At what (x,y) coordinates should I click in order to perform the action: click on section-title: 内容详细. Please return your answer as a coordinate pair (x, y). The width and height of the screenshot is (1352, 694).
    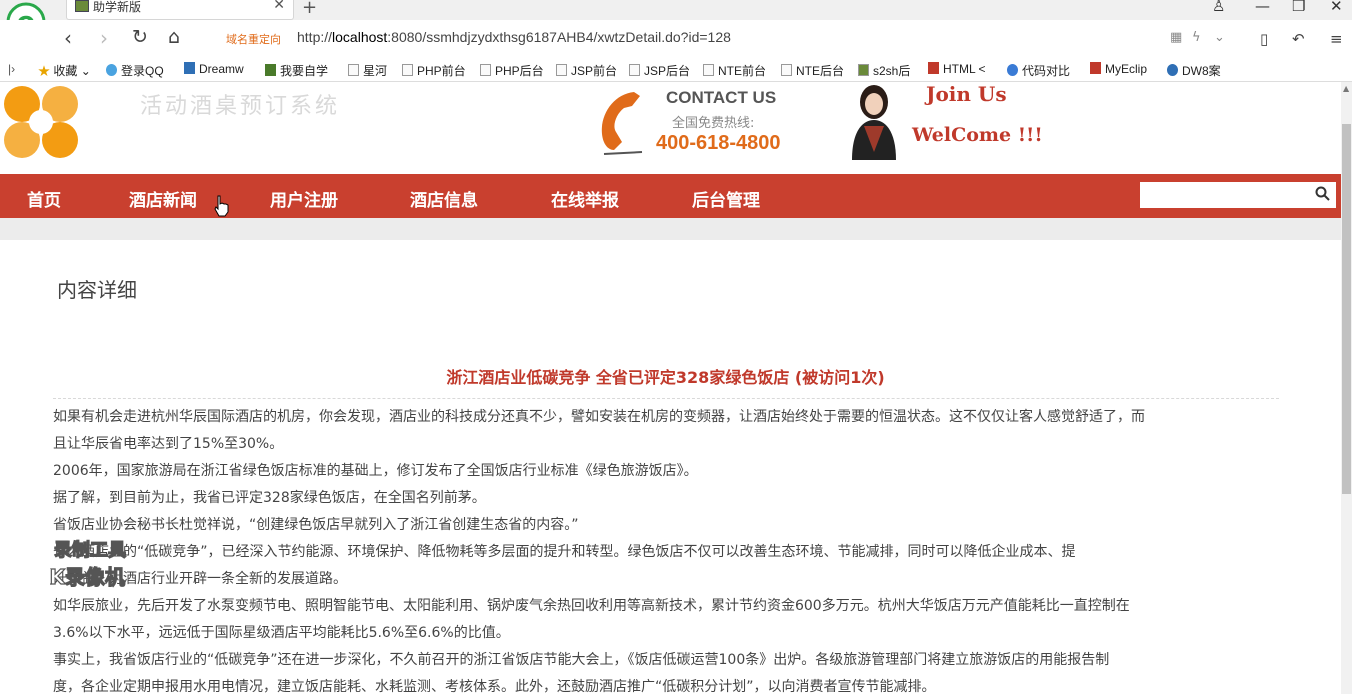
    Looking at the image, I should click on (97, 290).